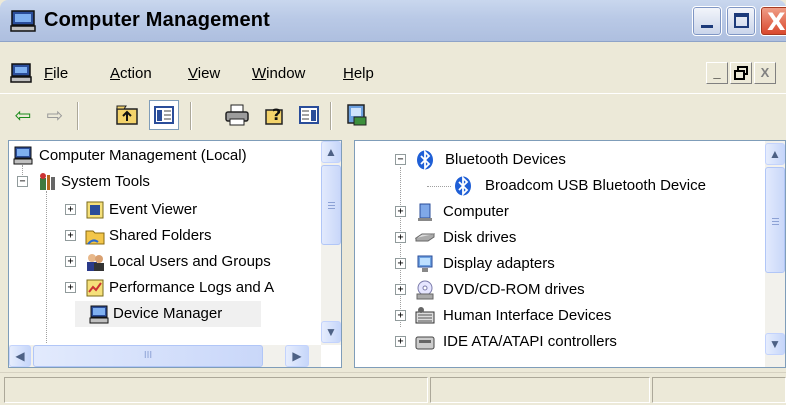 This screenshot has width=786, height=405. I want to click on tree-horizontal-scrollbar: ◀ III ▶, so click(165, 356).